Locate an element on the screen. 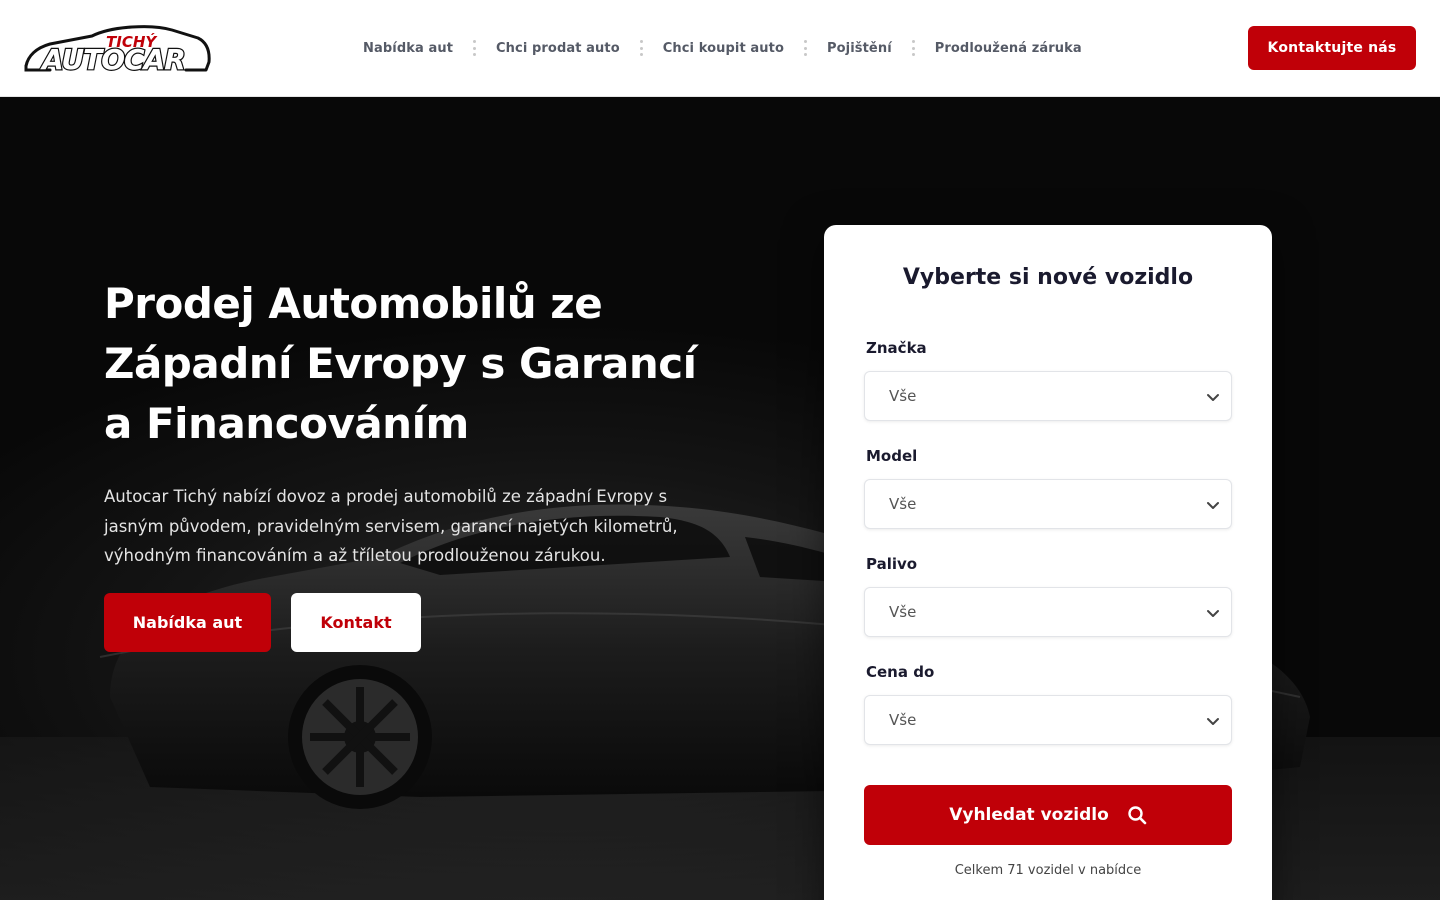 The height and width of the screenshot is (900, 1440). brand-select: Vše is located at coordinates (1048, 396).